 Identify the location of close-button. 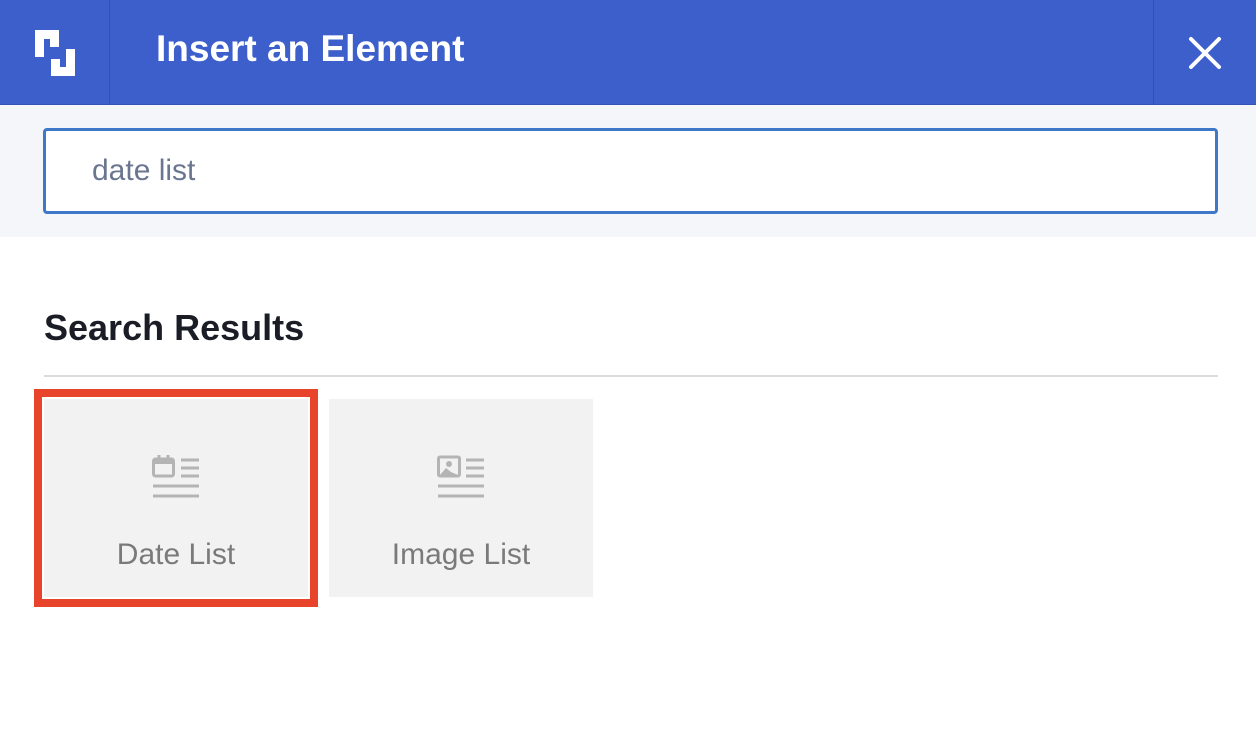
(1204, 52).